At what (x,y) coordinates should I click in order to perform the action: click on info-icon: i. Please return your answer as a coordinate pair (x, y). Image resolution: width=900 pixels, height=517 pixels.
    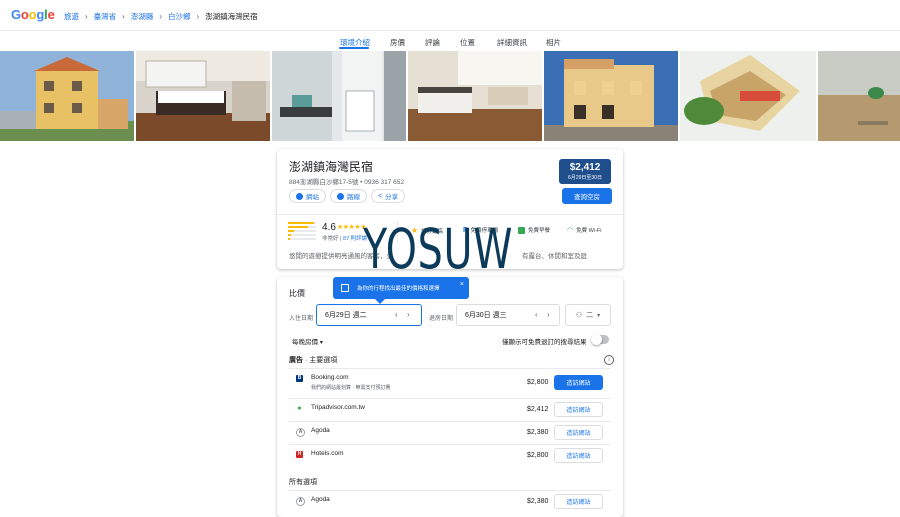
    Looking at the image, I should click on (609, 360).